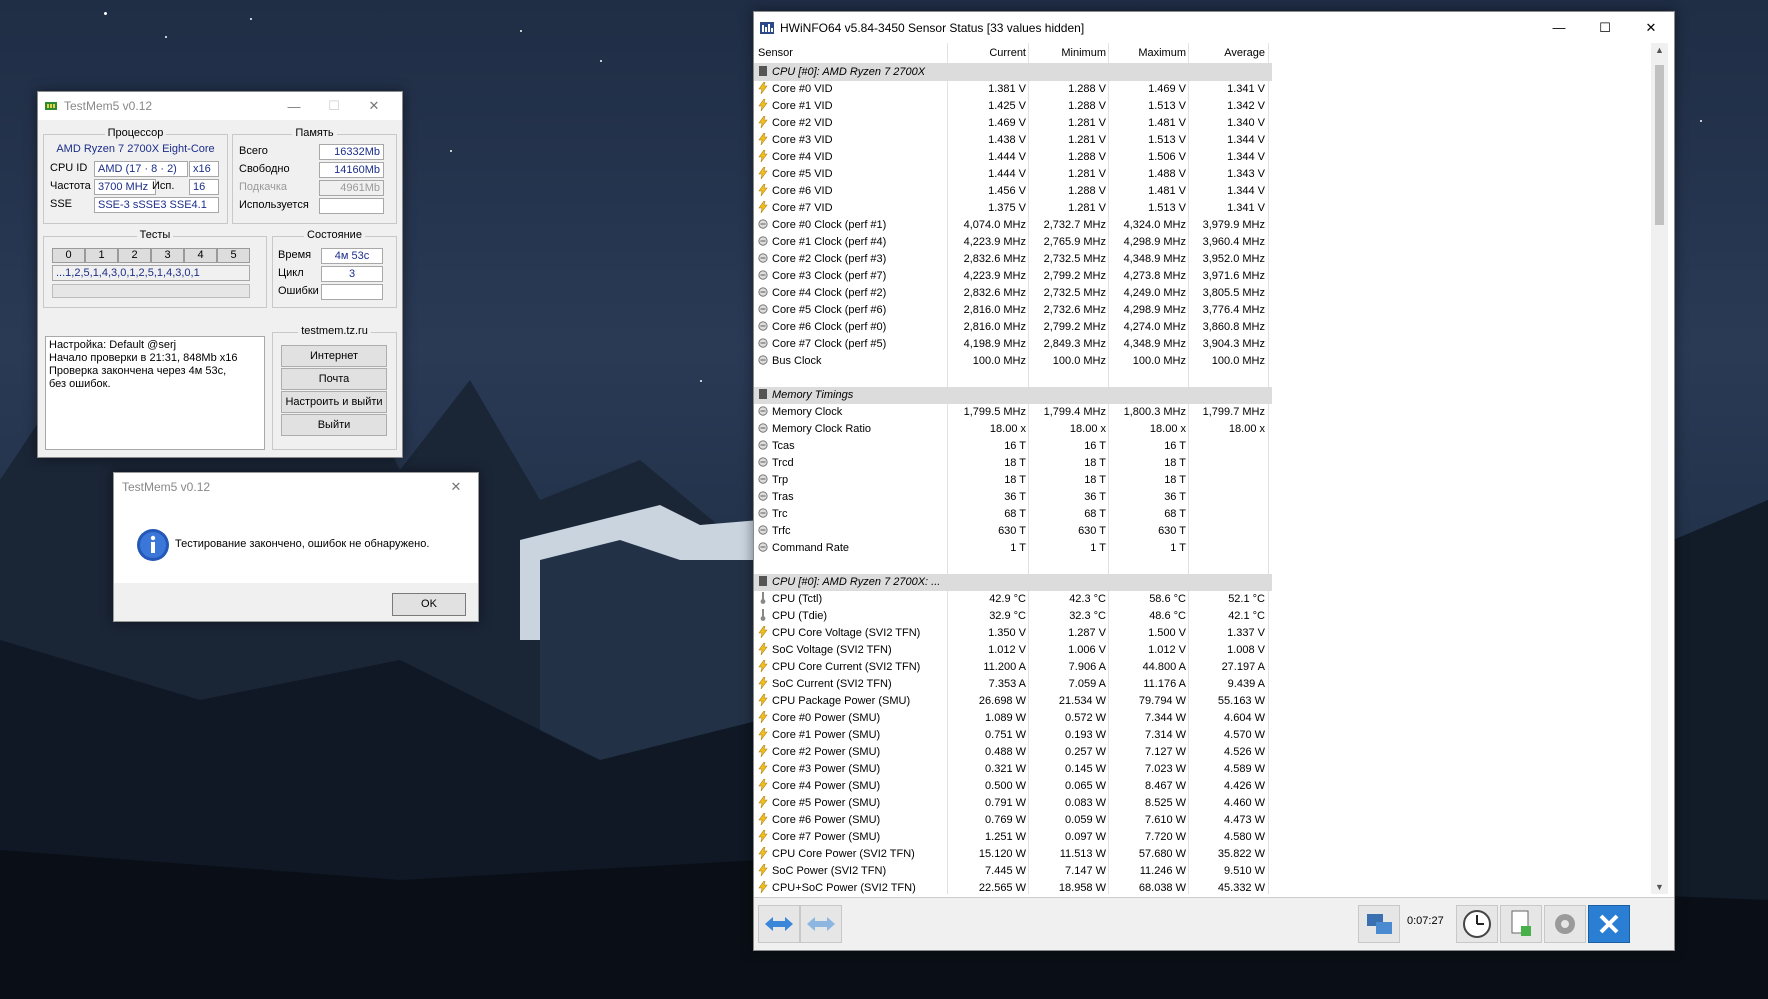  What do you see at coordinates (1067, 51) in the screenshot?
I see `column-header: Minimum` at bounding box center [1067, 51].